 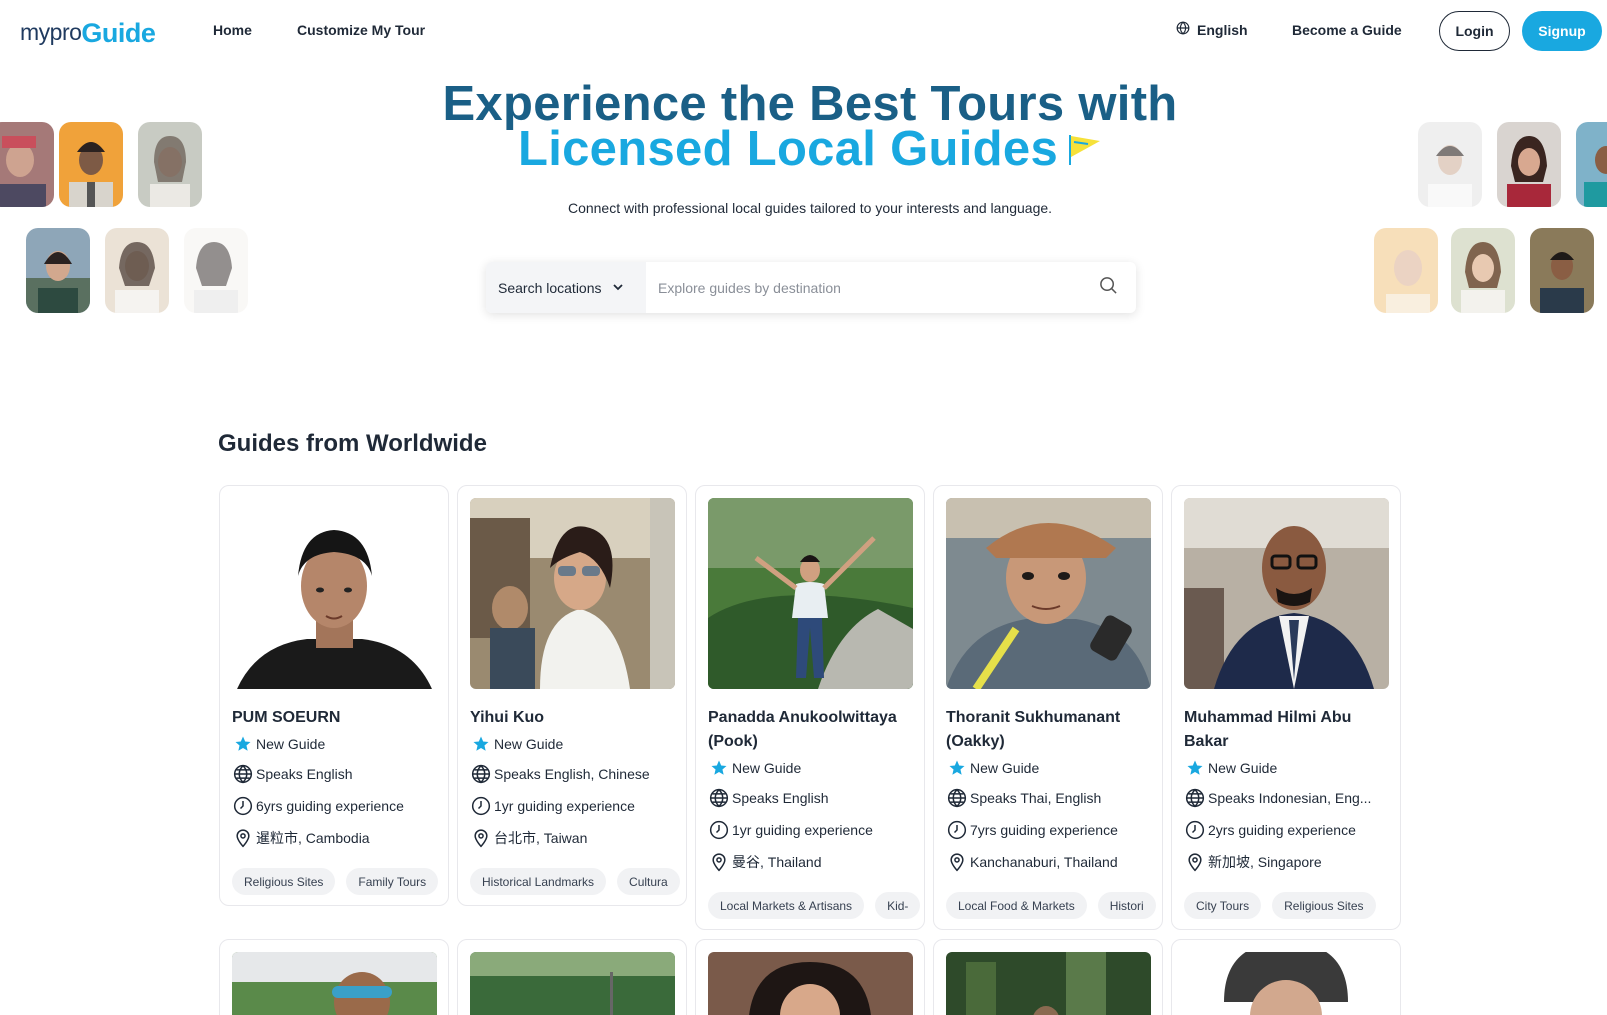 I want to click on guide-experience-label: 2yrs guiding experience, so click(x=1282, y=830).